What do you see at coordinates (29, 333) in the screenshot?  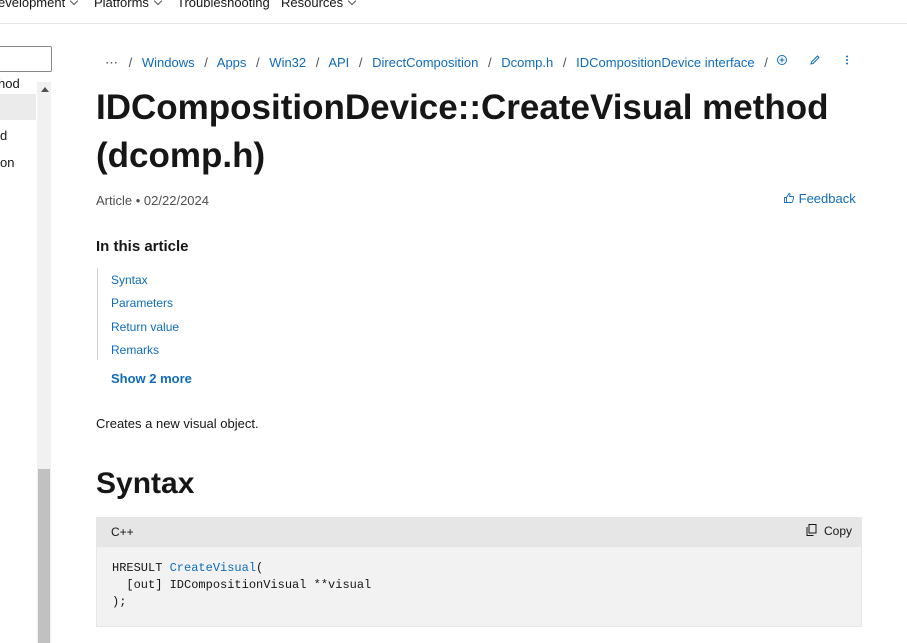 I see `left-sidebar: hod d on` at bounding box center [29, 333].